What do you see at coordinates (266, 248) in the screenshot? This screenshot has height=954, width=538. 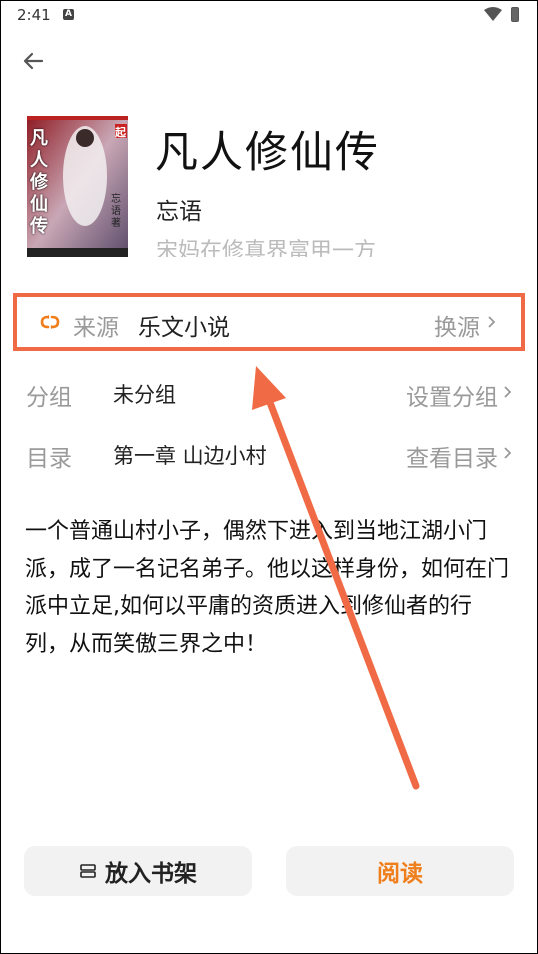 I see `book-intro-preview: 宋妈在修真界富甲一方` at bounding box center [266, 248].